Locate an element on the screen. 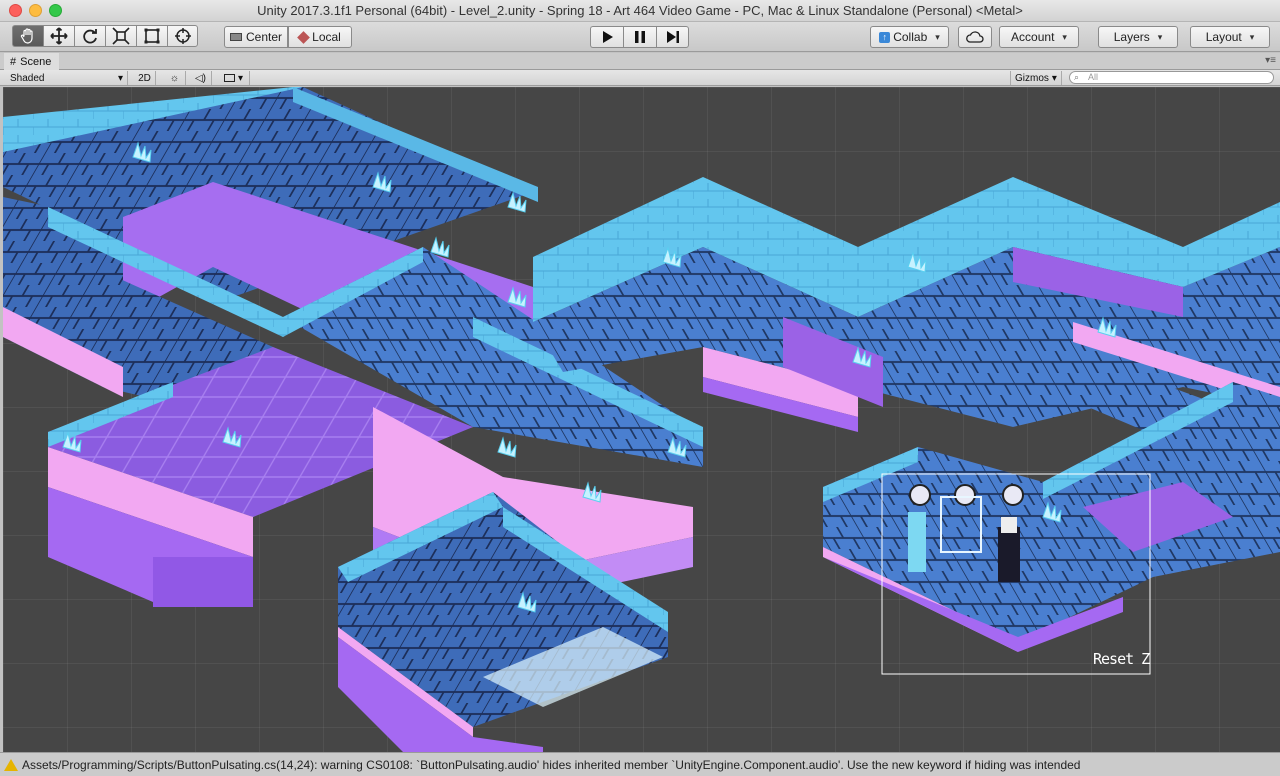 This screenshot has height=776, width=1280. move-arrows-icon is located at coordinates (59, 36).